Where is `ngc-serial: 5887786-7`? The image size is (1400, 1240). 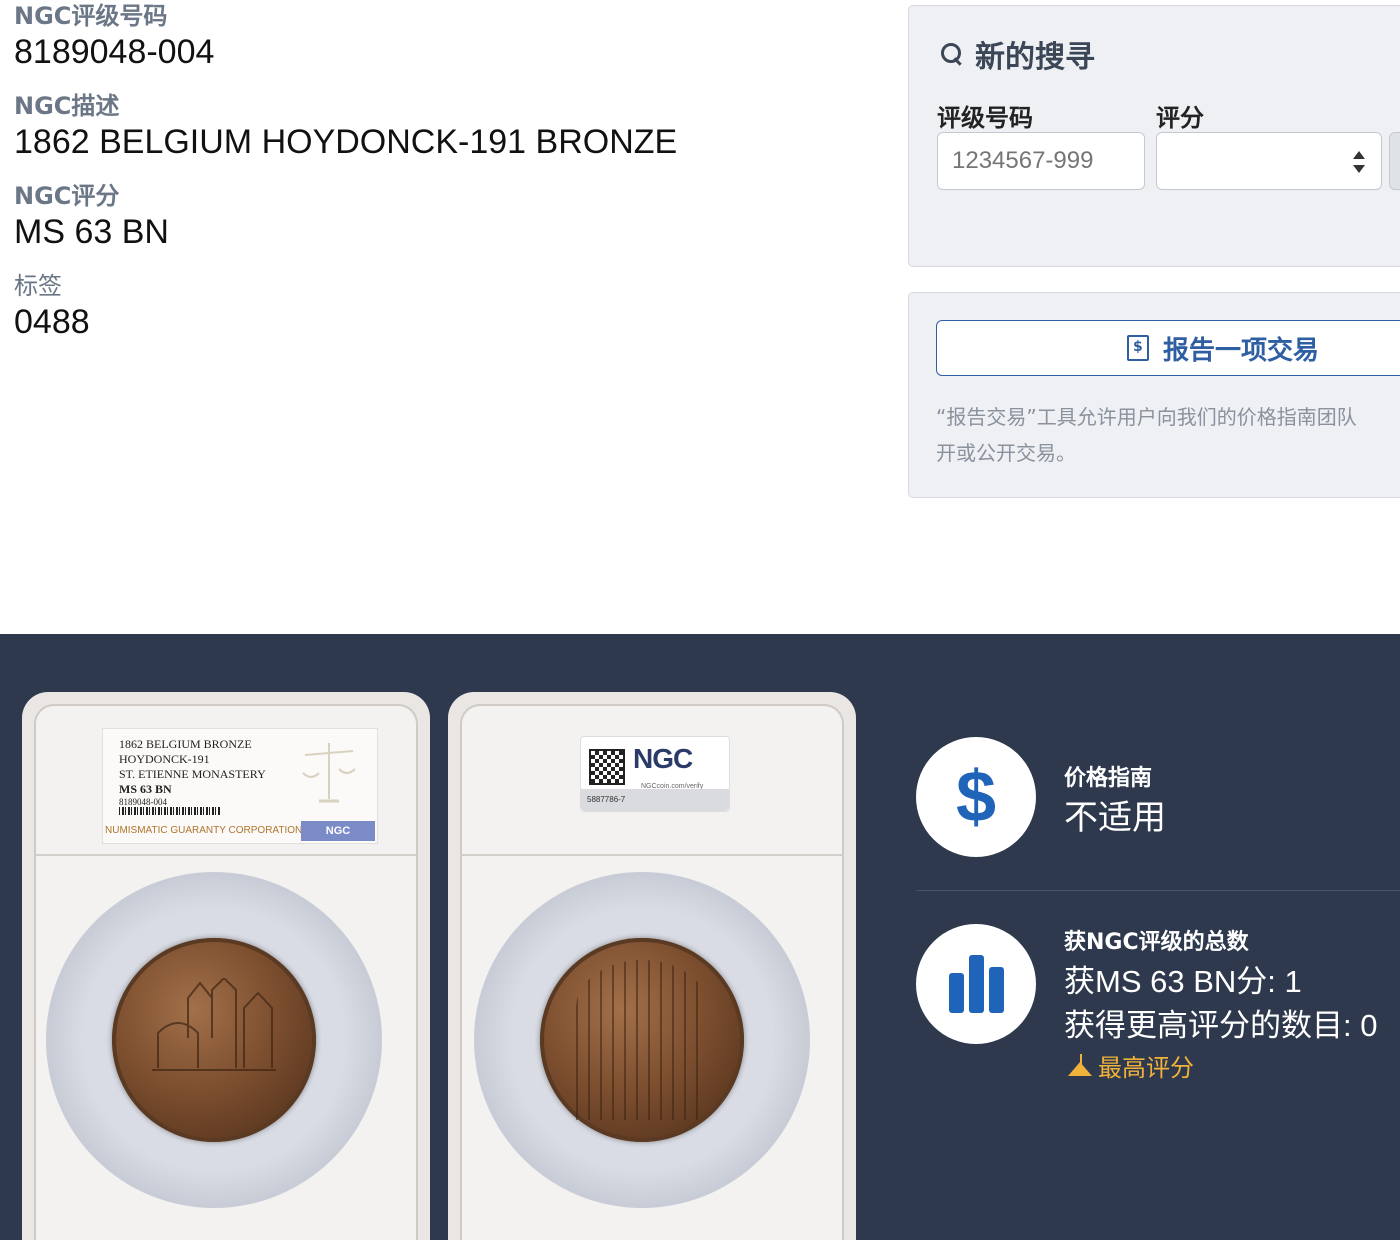
ngc-serial: 5887786-7 is located at coordinates (606, 799).